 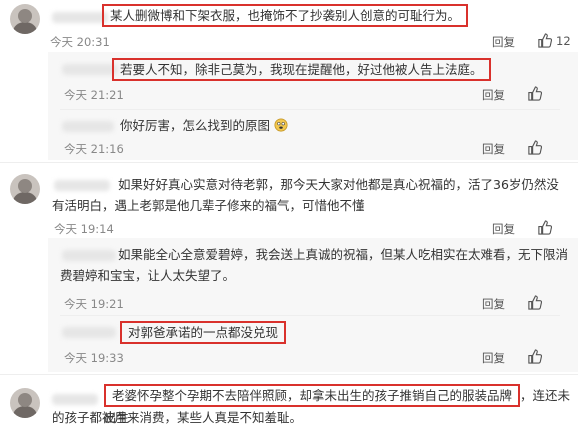 What do you see at coordinates (312, 395) in the screenshot?
I see `highlight-box: 老婆怀孕整个孕期不去陪伴照顾，却拿未出生的孩子推销自己的服装品牌` at bounding box center [312, 395].